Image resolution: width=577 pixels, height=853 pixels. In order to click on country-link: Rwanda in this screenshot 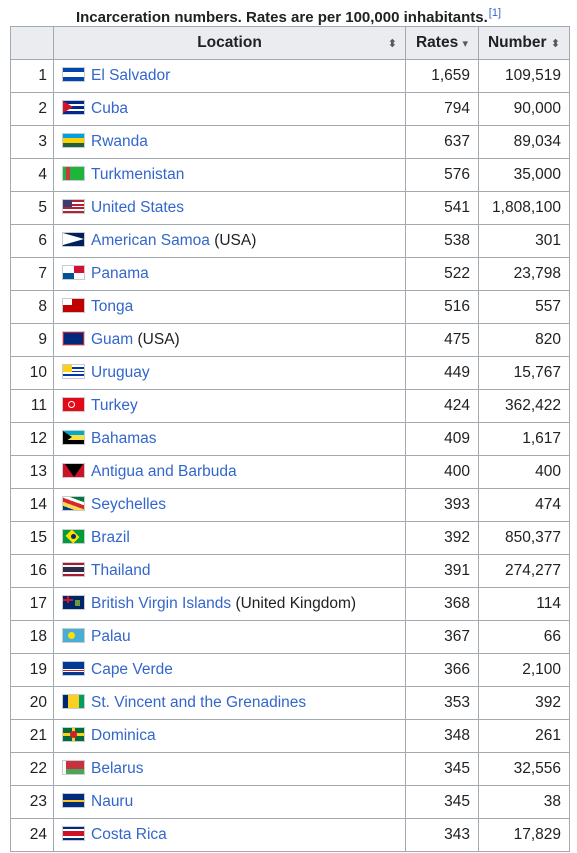, I will do `click(119, 141)`.